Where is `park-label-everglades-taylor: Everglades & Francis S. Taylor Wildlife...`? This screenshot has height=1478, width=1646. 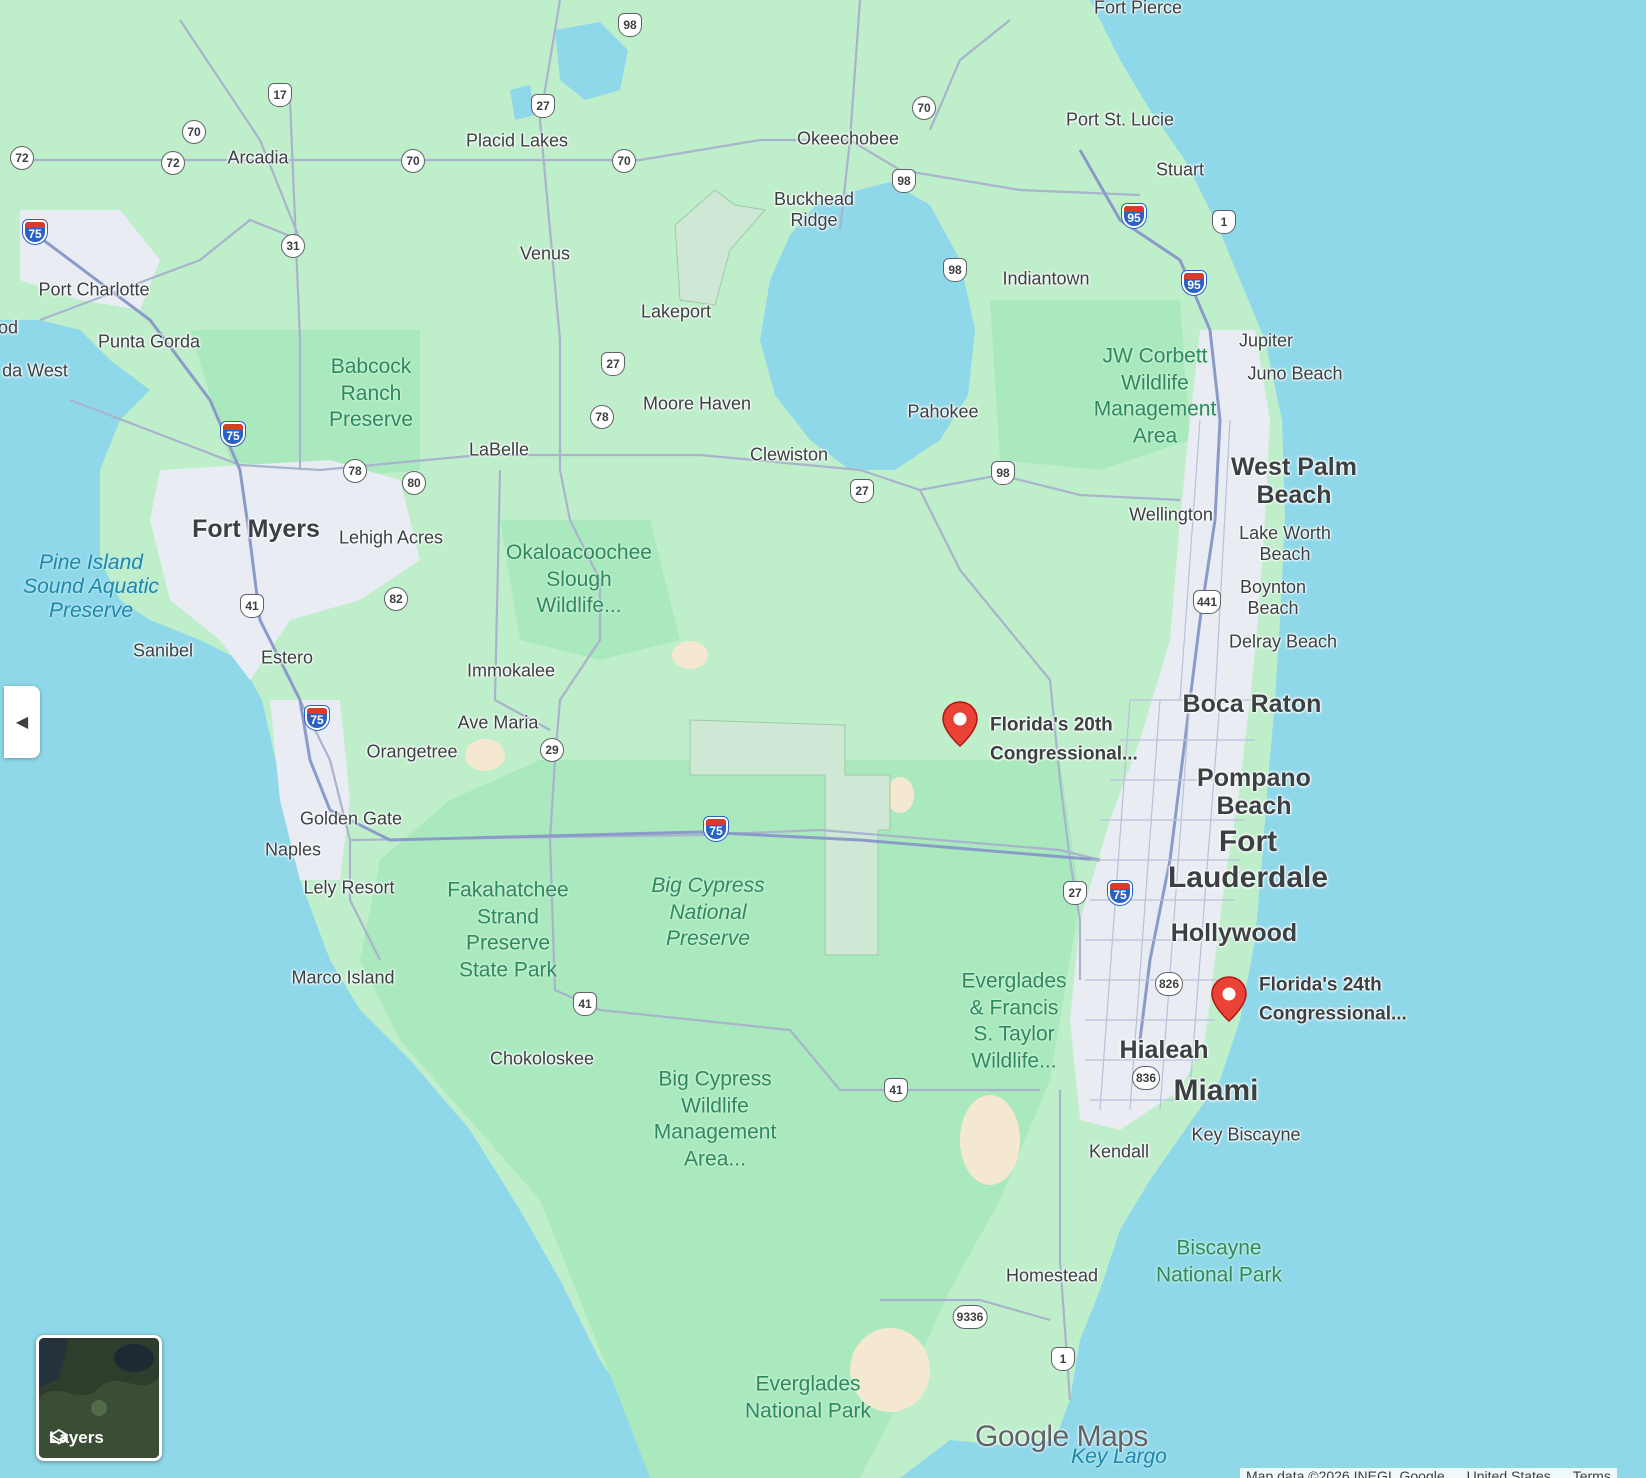 park-label-everglades-taylor: Everglades & Francis S. Taylor Wildlife... is located at coordinates (1013, 1022).